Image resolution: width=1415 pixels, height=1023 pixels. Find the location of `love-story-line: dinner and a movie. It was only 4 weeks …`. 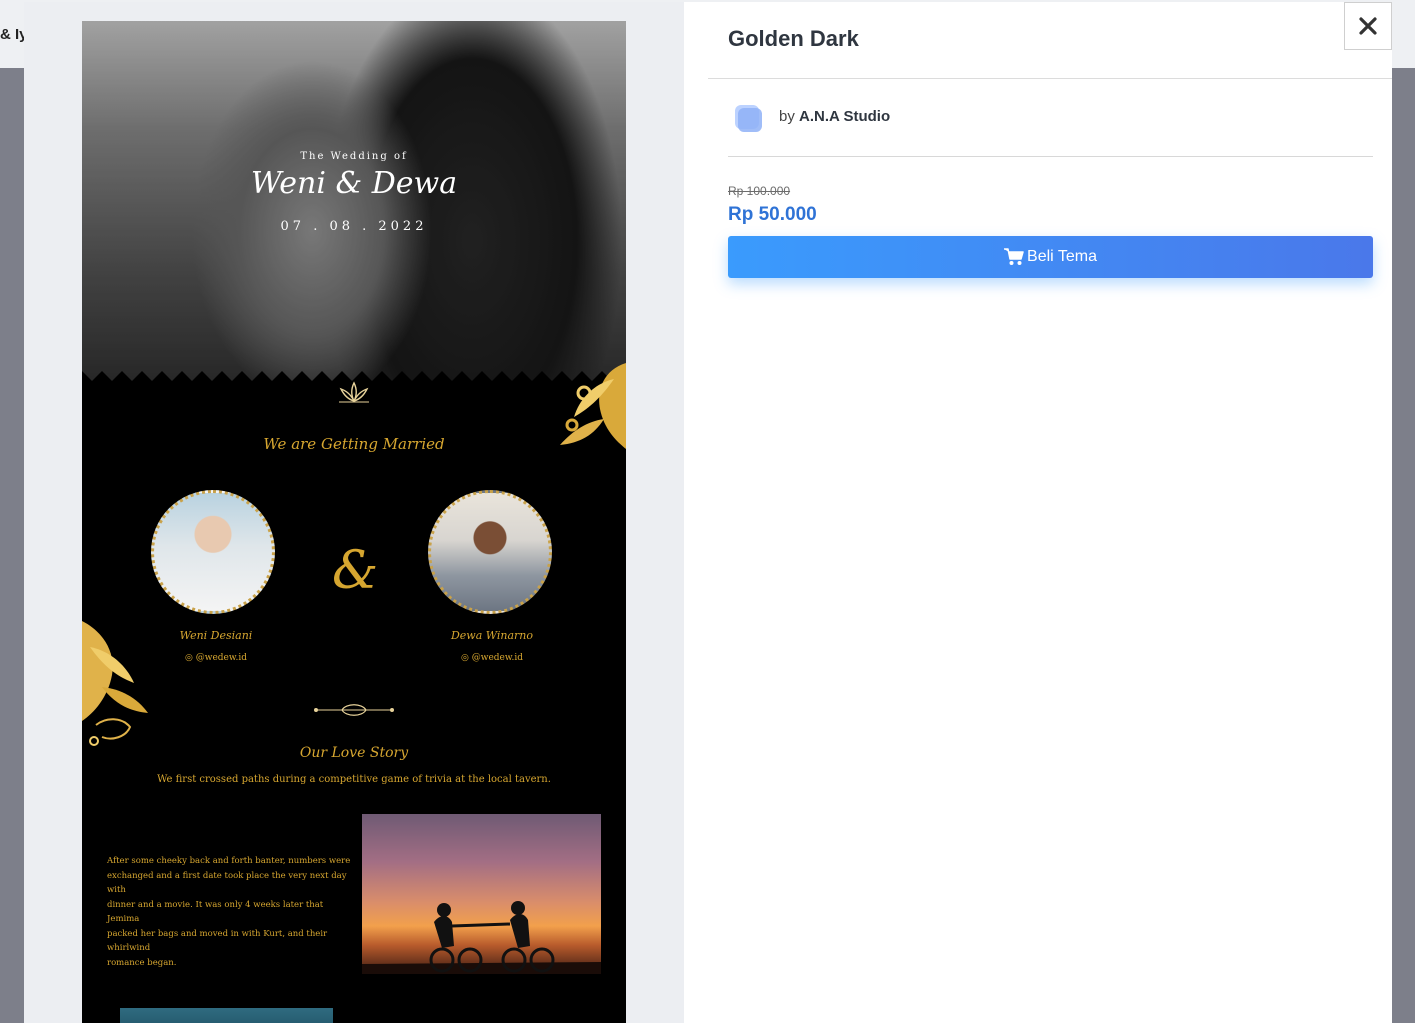

love-story-line: dinner and a movie. It was only 4 weeks … is located at coordinates (215, 912).